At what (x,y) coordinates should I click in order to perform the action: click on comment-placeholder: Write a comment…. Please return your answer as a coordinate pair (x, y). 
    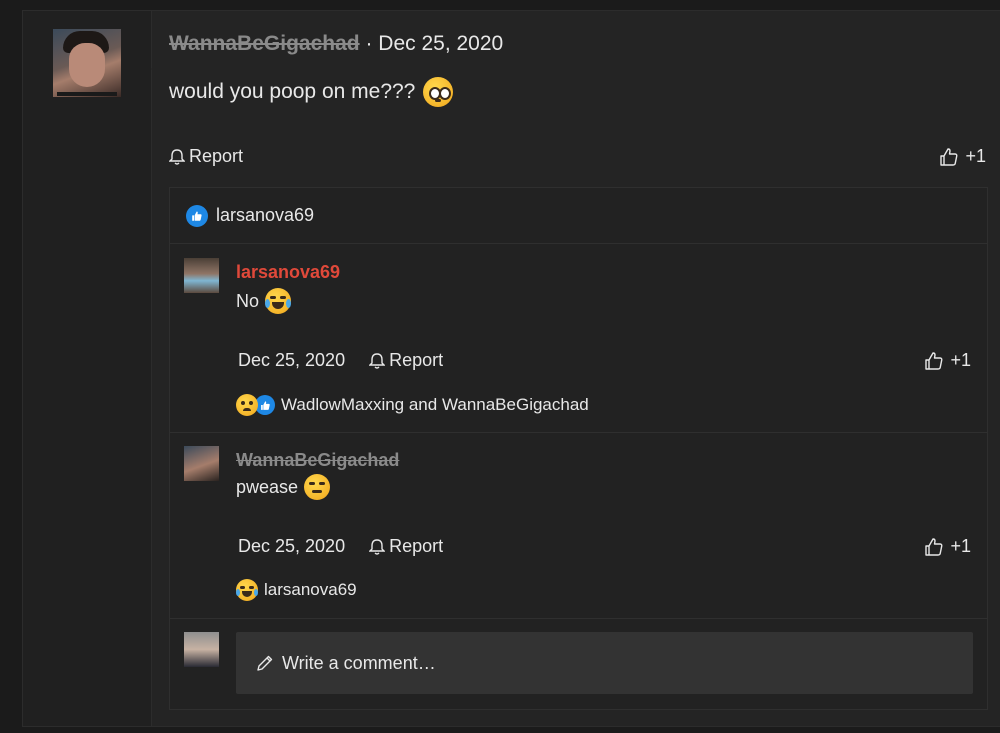
    Looking at the image, I should click on (359, 662).